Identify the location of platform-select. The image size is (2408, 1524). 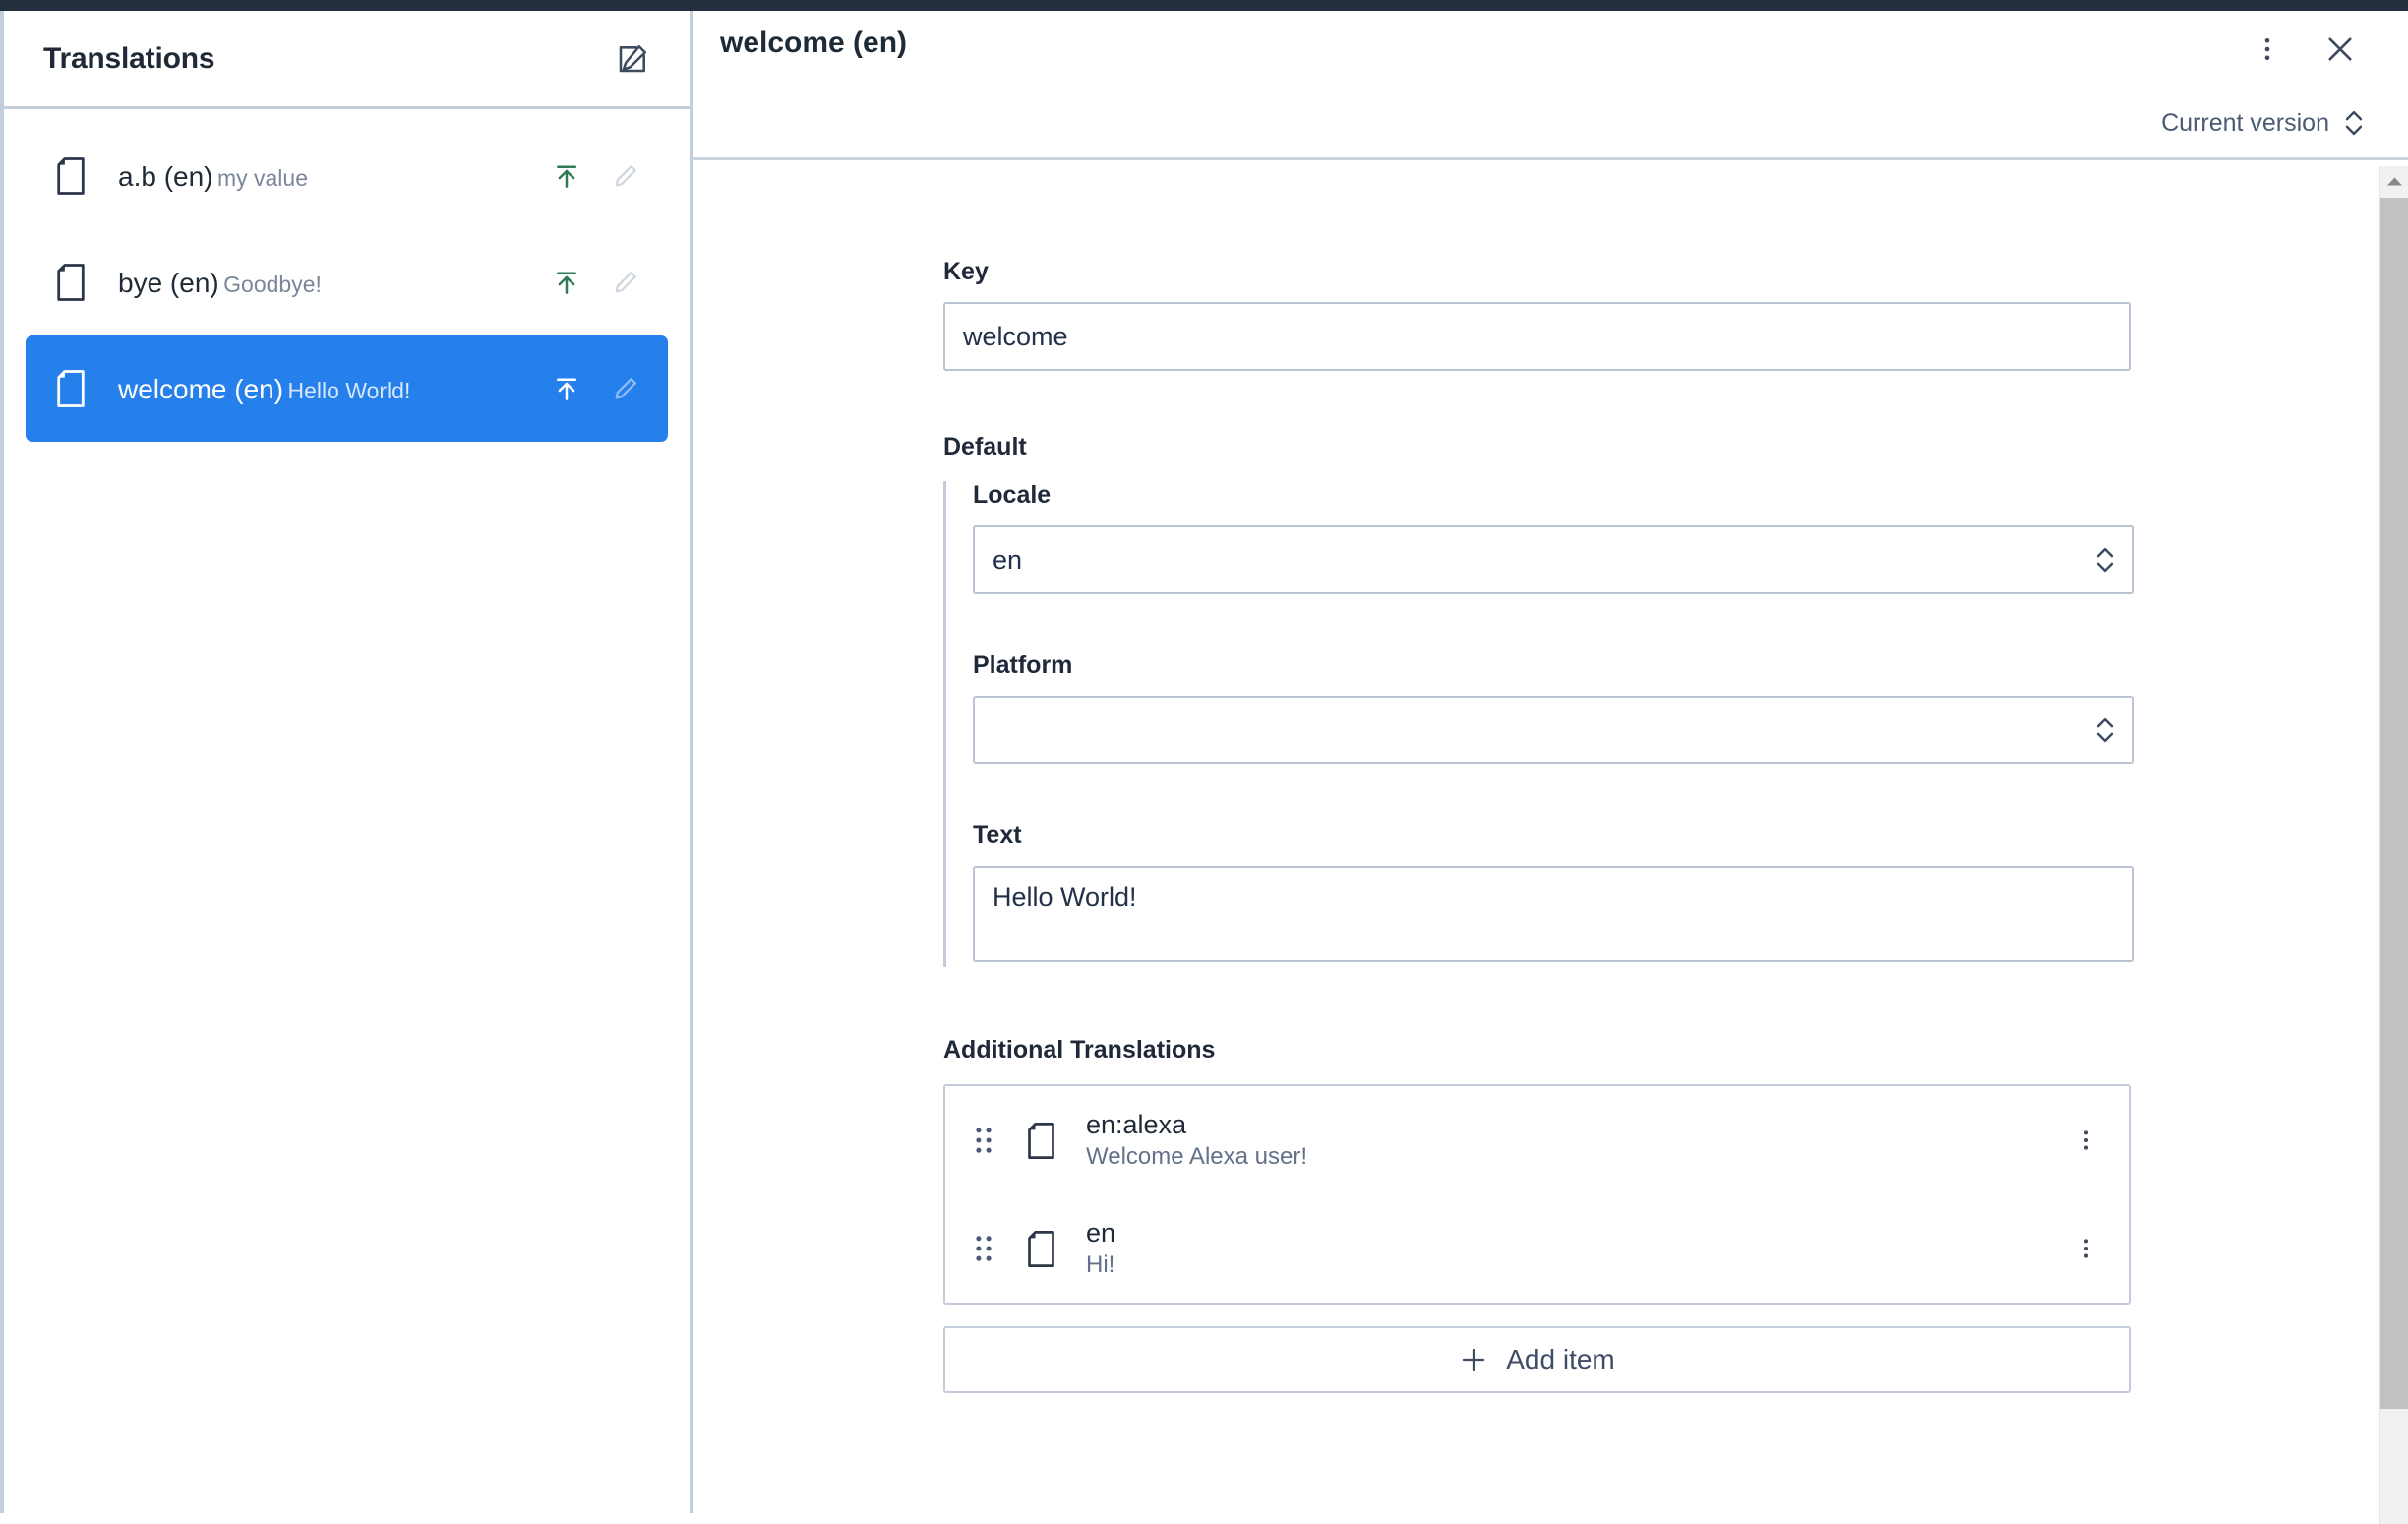
(1553, 730).